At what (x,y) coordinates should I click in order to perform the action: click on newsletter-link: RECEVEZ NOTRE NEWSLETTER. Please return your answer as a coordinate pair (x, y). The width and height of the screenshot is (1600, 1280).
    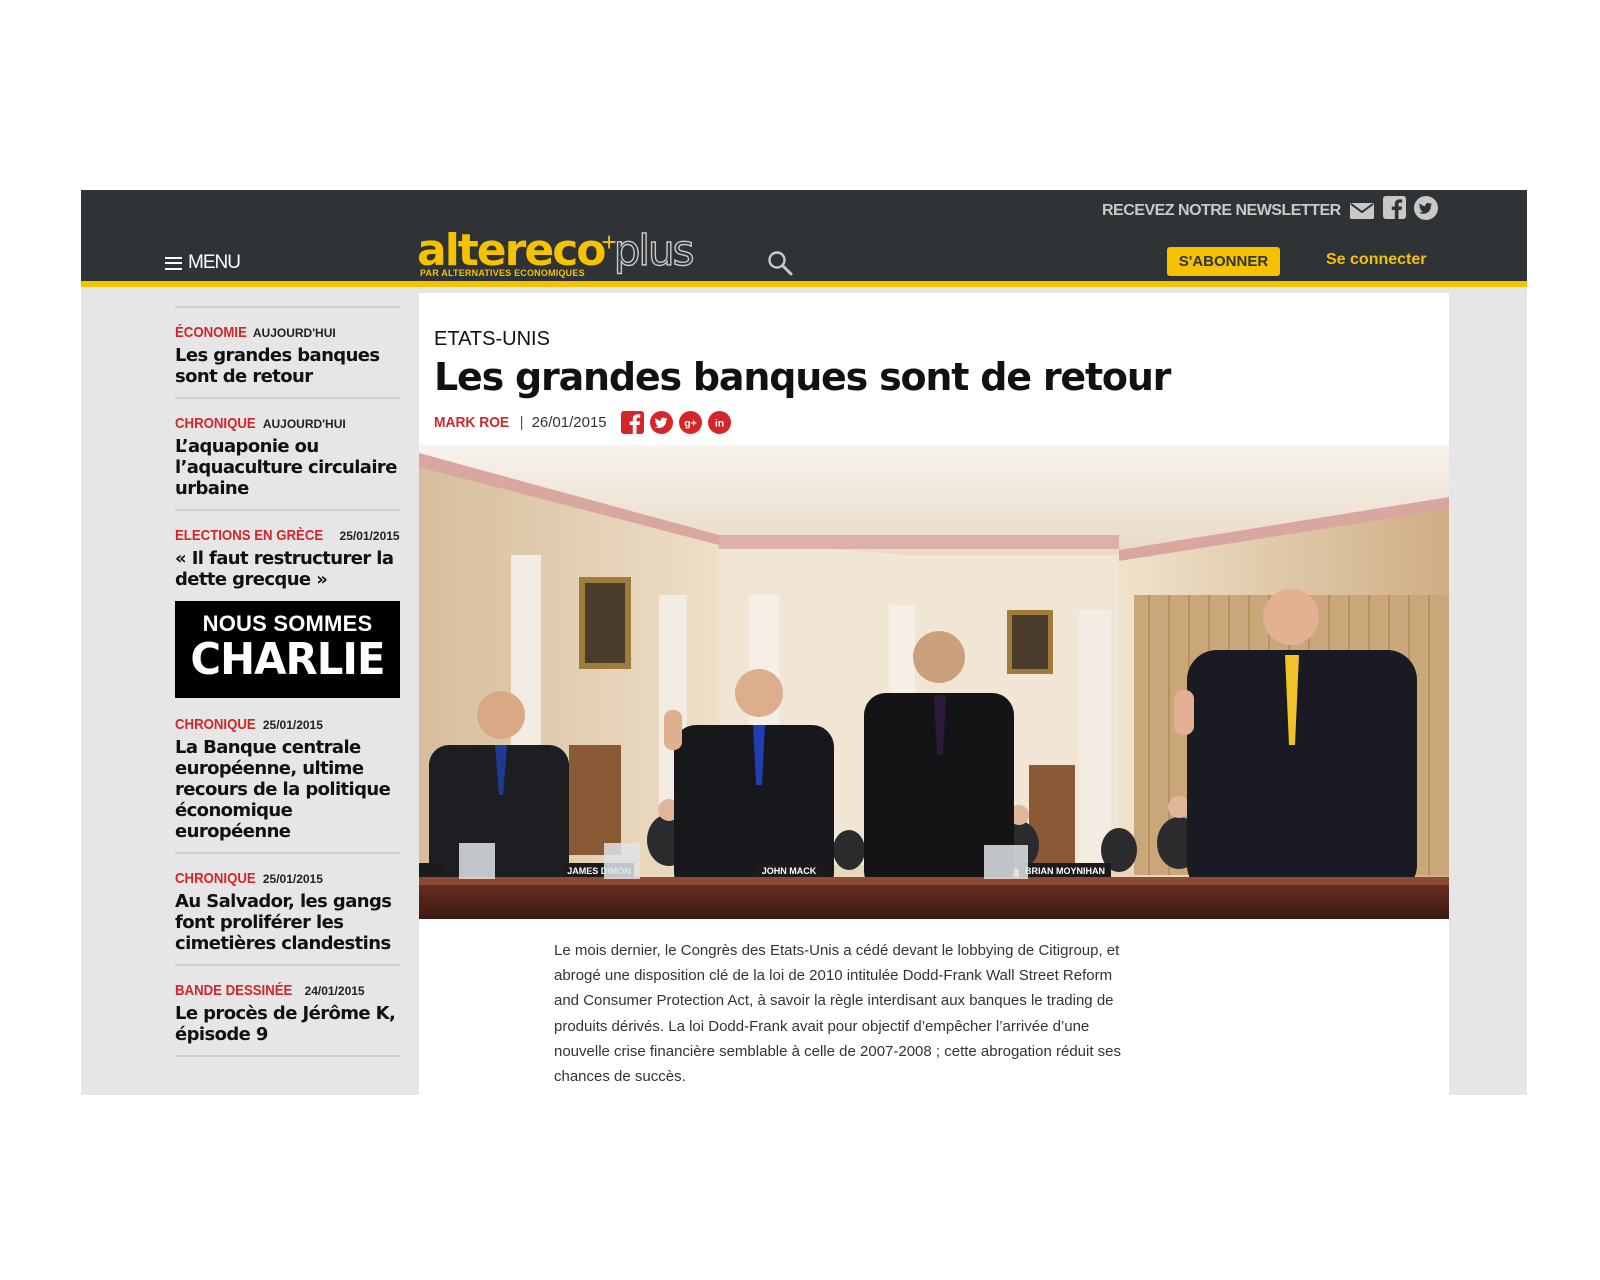
    Looking at the image, I should click on (1238, 211).